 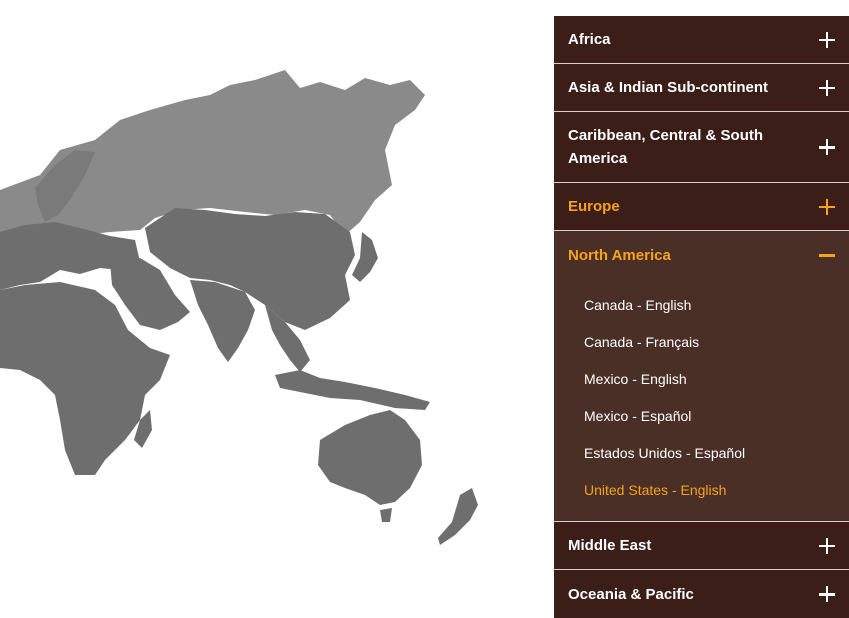 What do you see at coordinates (827, 255) in the screenshot?
I see `minus-icon` at bounding box center [827, 255].